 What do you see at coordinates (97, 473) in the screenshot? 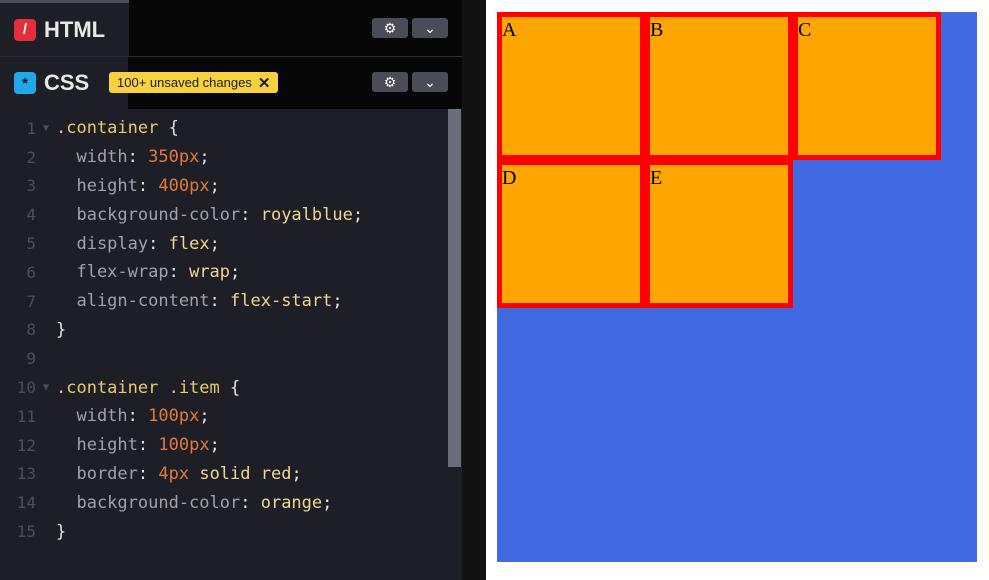
I see `code-token: border` at bounding box center [97, 473].